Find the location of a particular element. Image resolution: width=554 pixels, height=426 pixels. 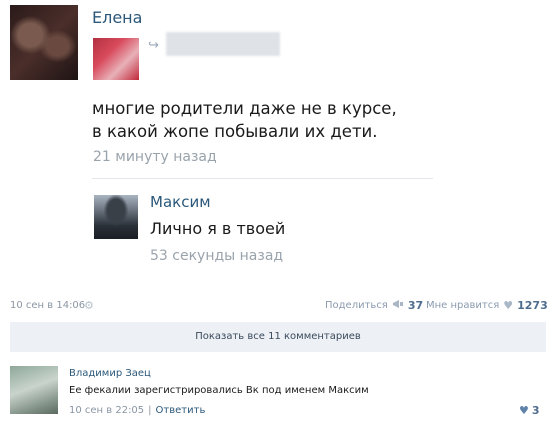

comment-author-name: Владимир Заец is located at coordinates (110, 373).